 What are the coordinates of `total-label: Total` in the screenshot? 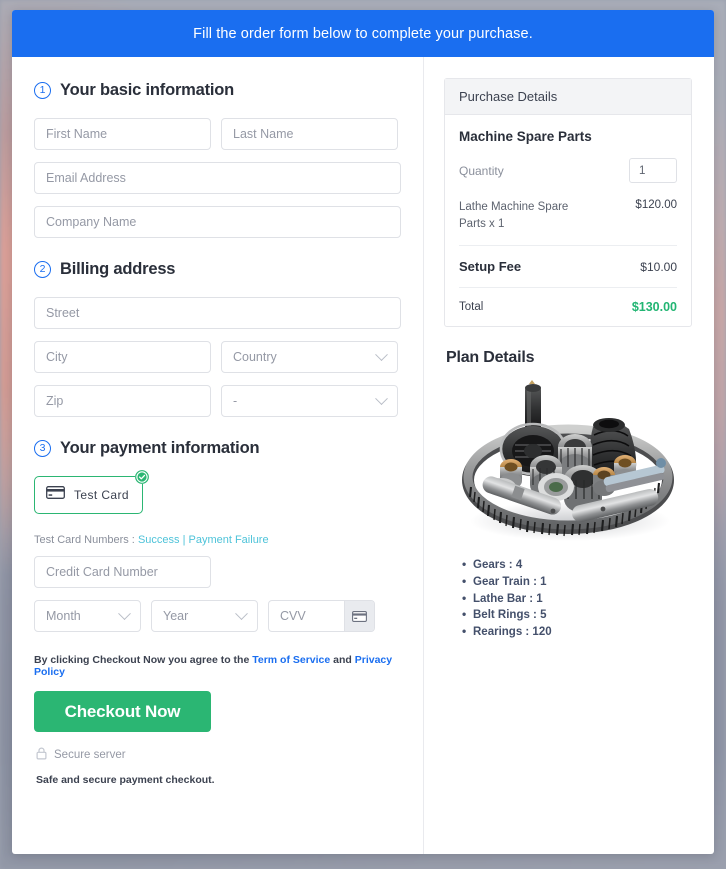 It's located at (471, 307).